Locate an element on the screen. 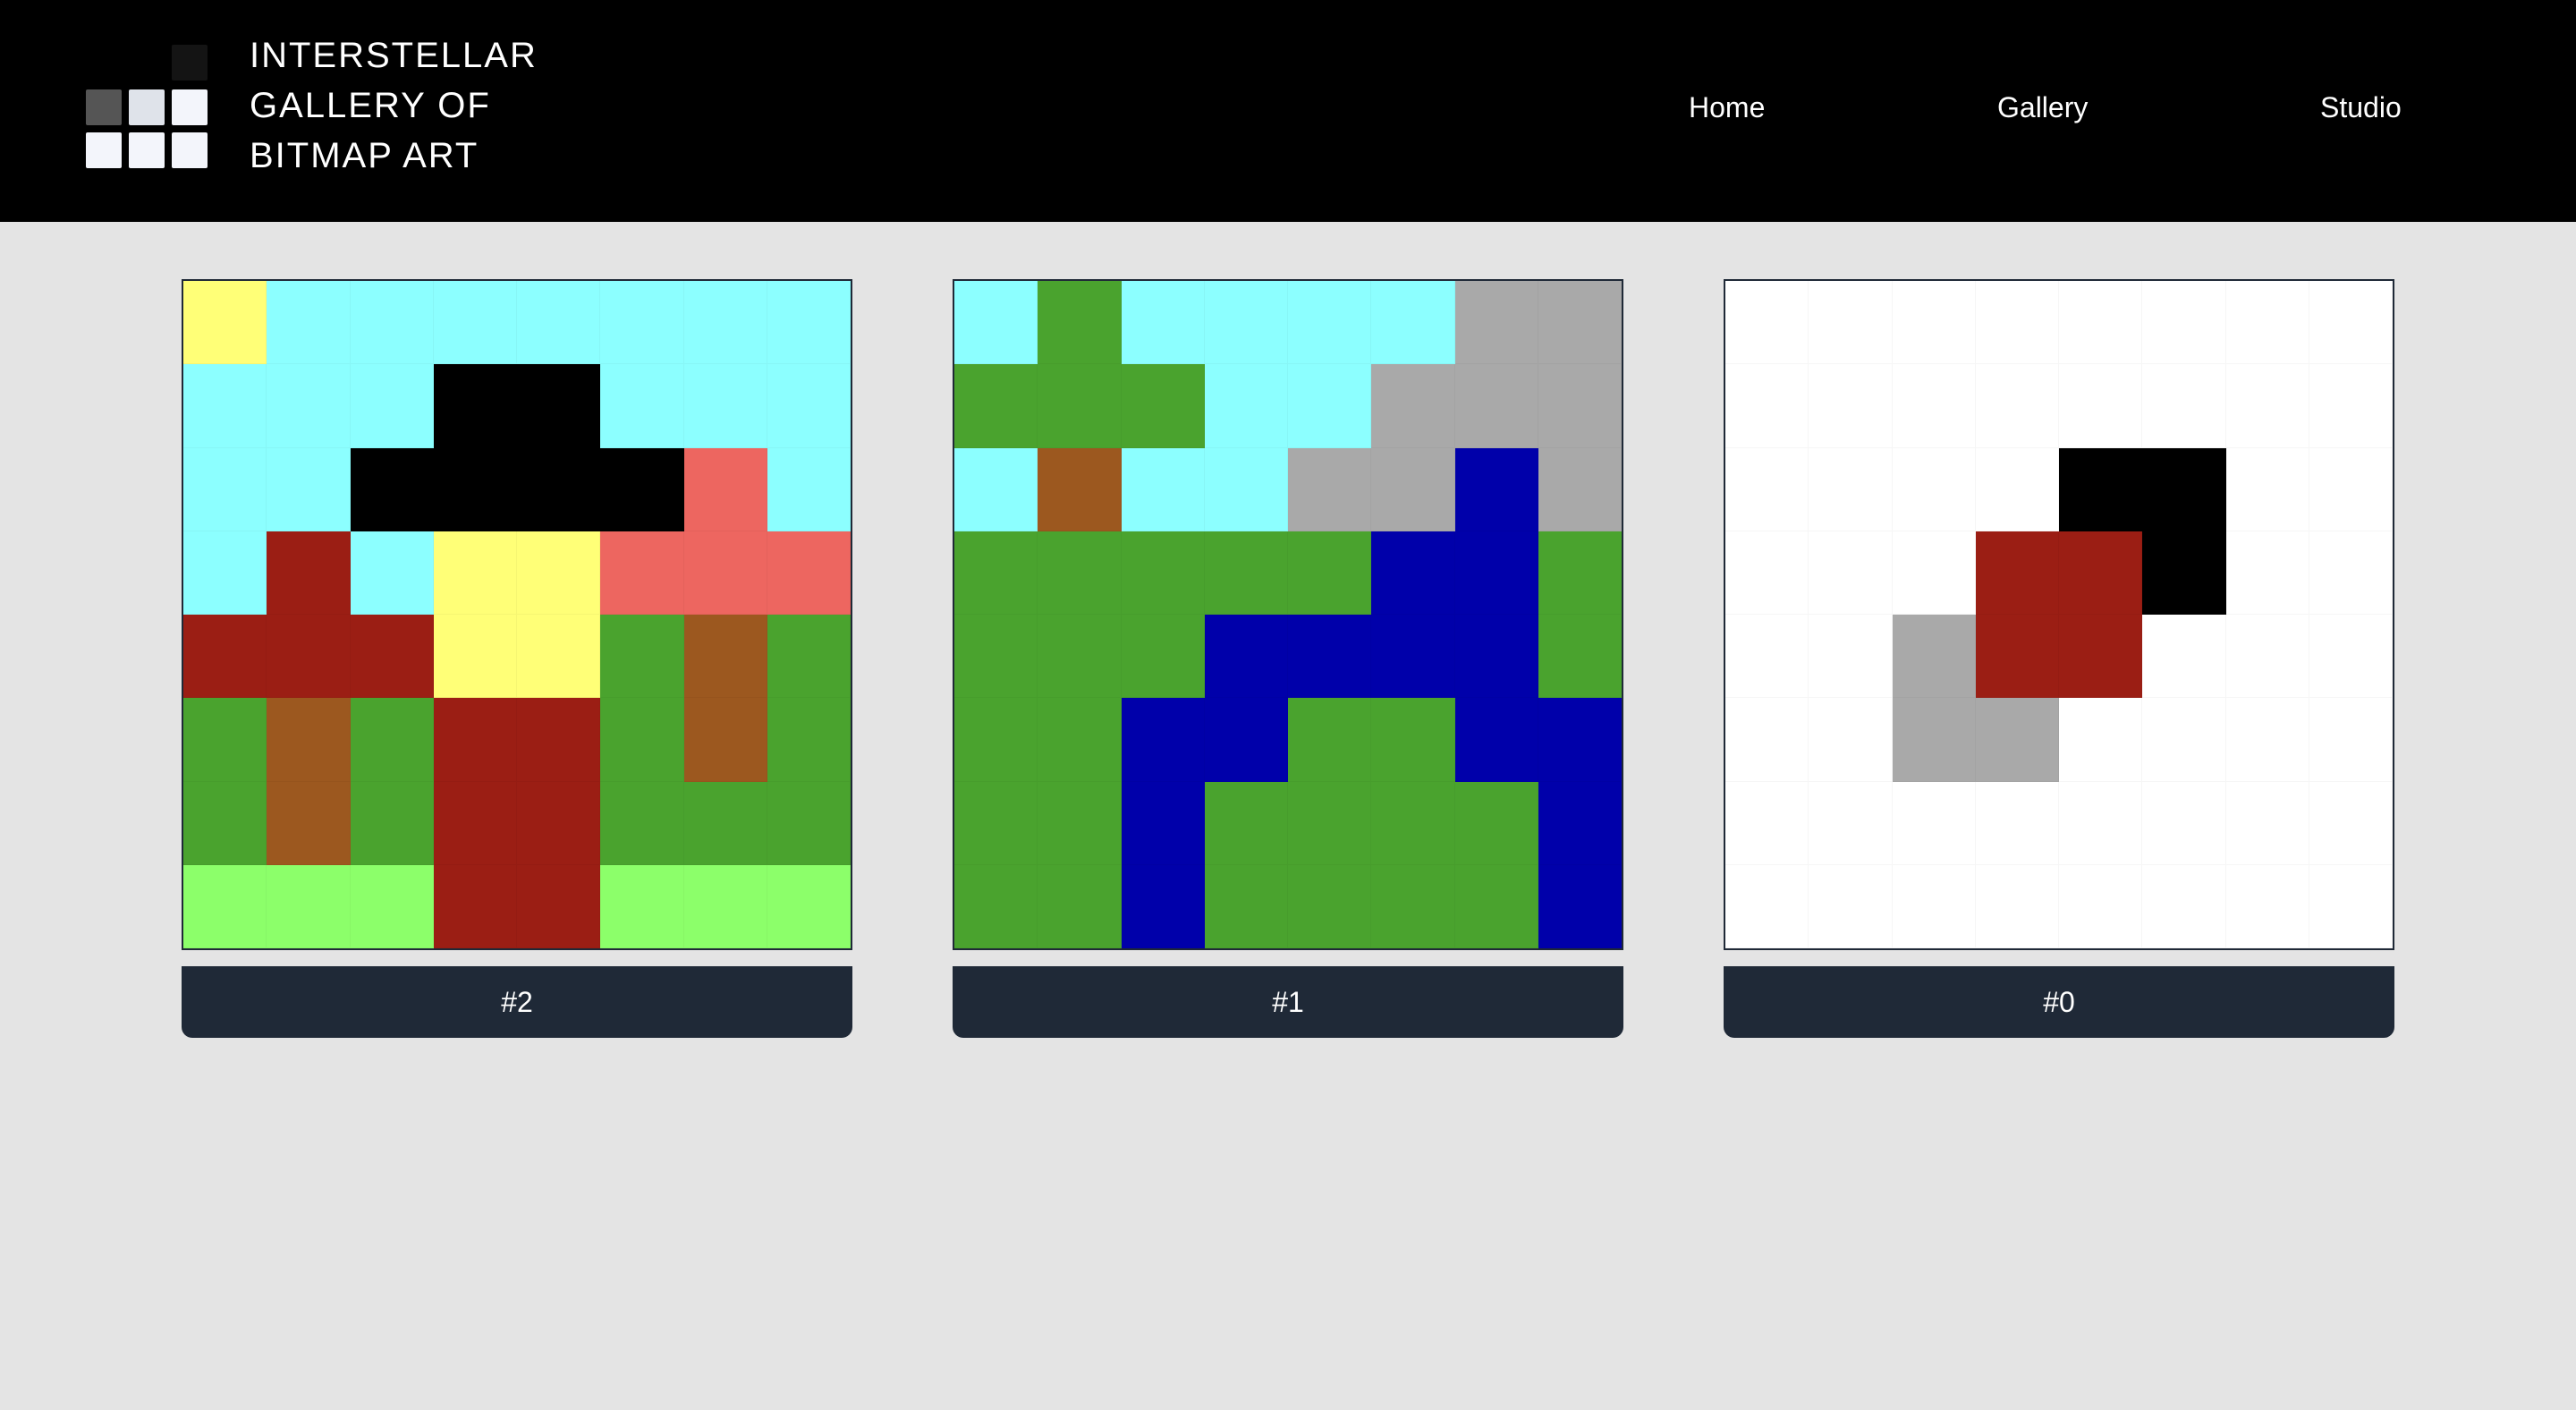 This screenshot has height=1410, width=2576. nav-gallery-link: Gallery is located at coordinates (2042, 108).